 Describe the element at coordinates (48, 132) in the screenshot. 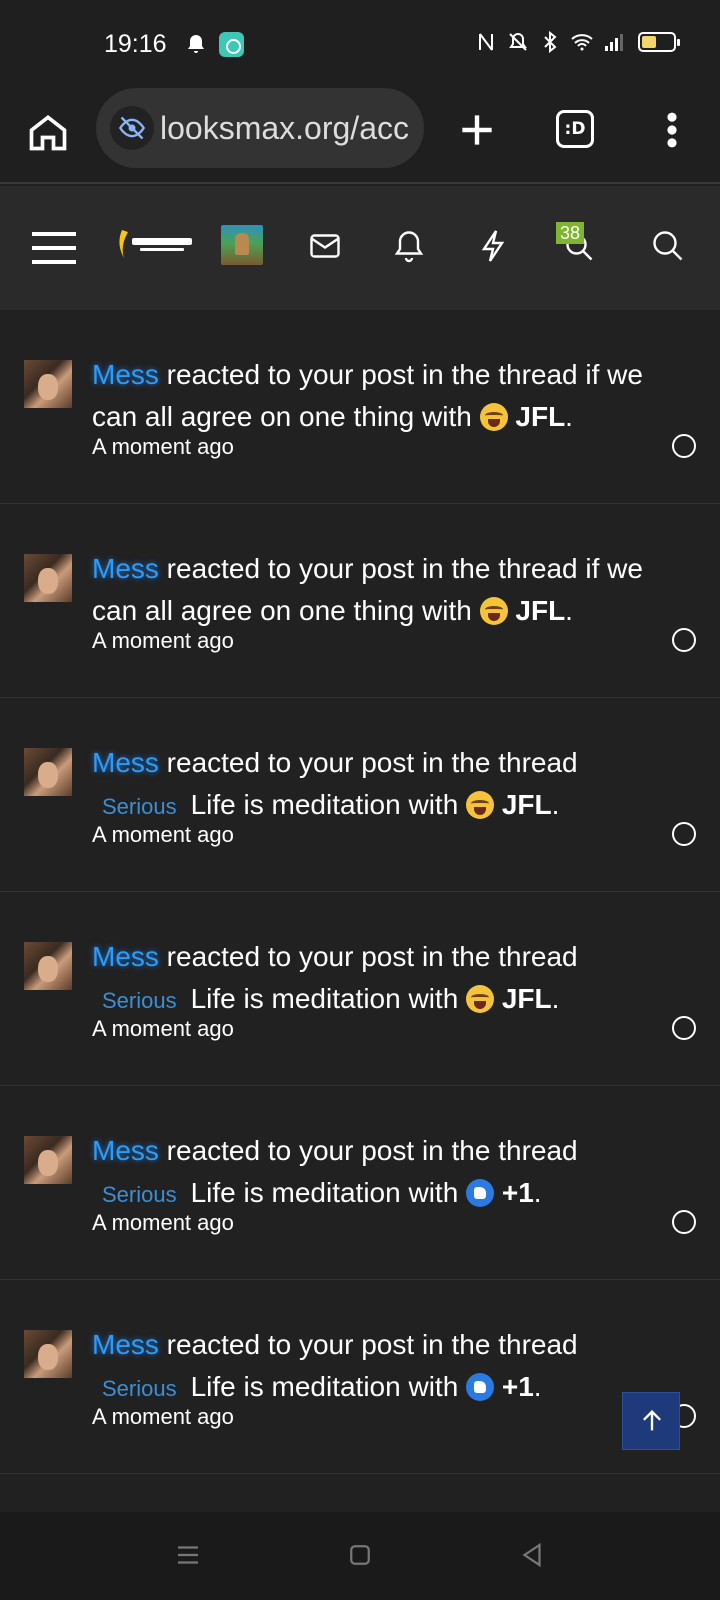

I see `home-icon` at that location.